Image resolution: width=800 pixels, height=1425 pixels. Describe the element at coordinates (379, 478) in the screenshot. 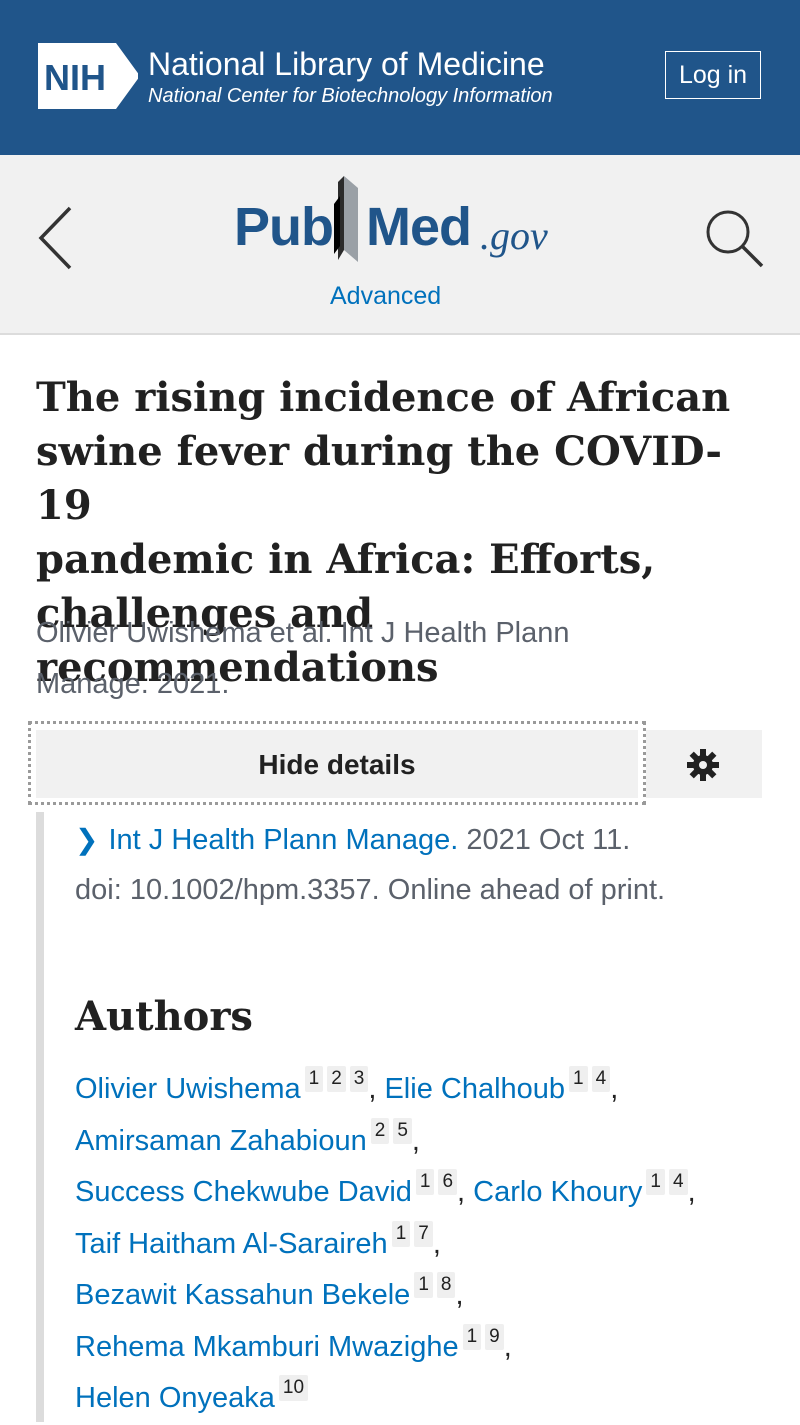

I see `title-line: swine fever during the COVID-19` at that location.